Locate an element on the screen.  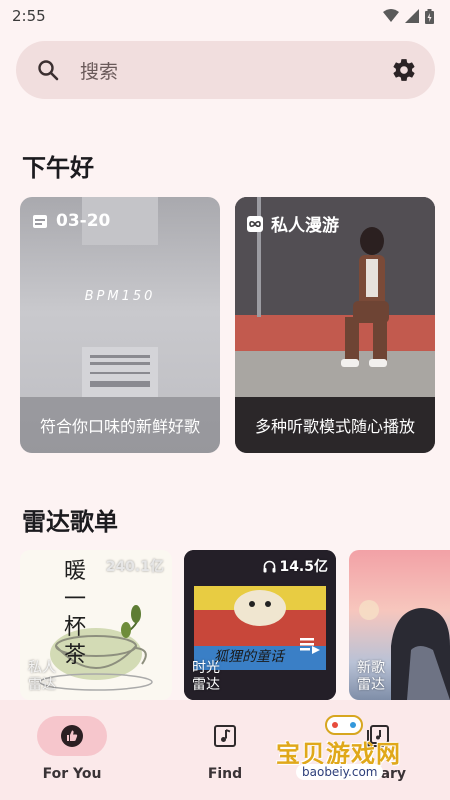
wifi-icon is located at coordinates (391, 15).